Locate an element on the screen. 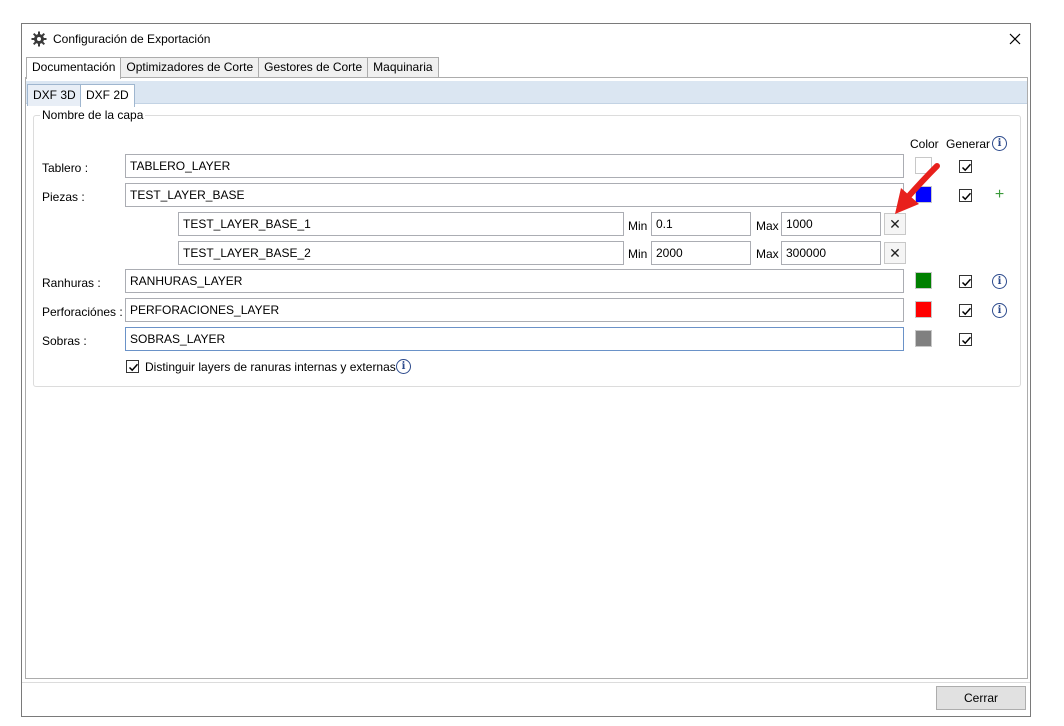 The height and width of the screenshot is (726, 1064). close-icon is located at coordinates (1015, 39).